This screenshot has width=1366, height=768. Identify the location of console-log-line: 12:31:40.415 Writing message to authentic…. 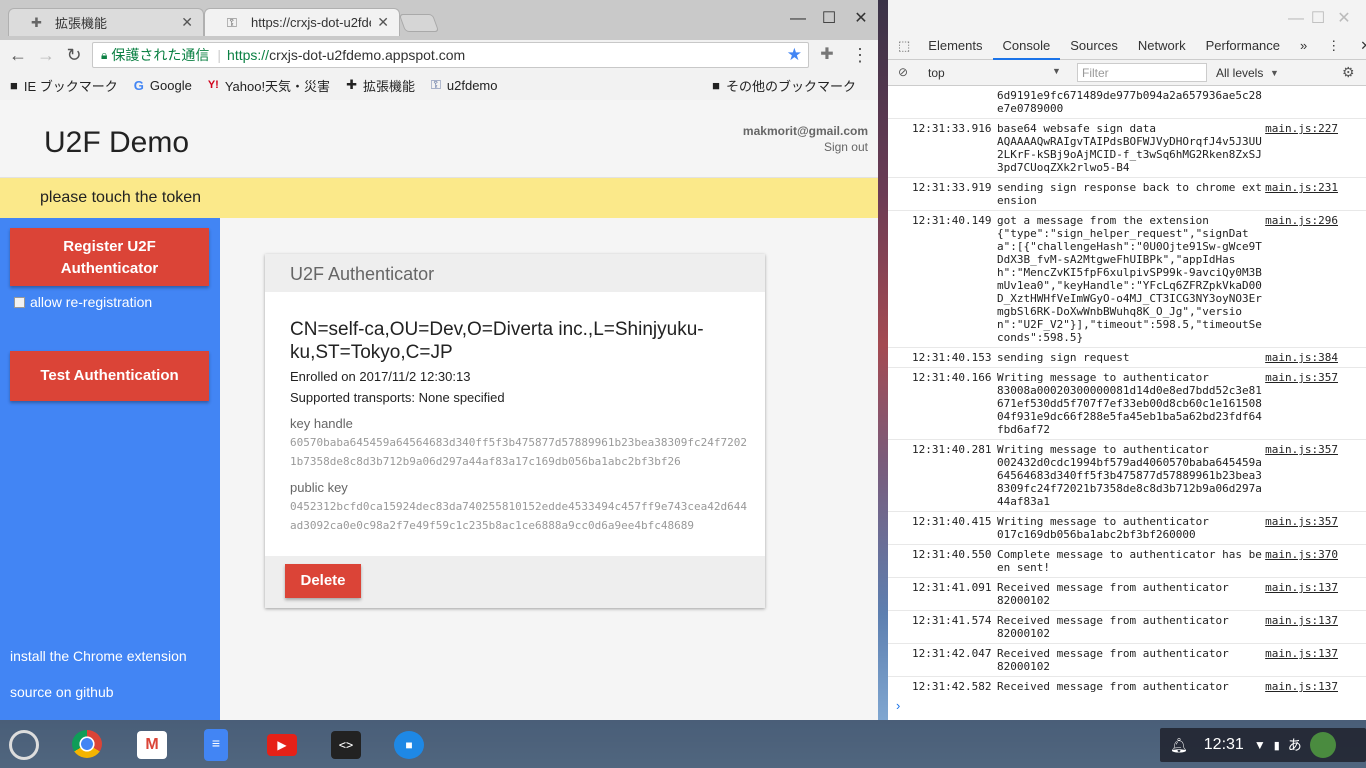
(1127, 528).